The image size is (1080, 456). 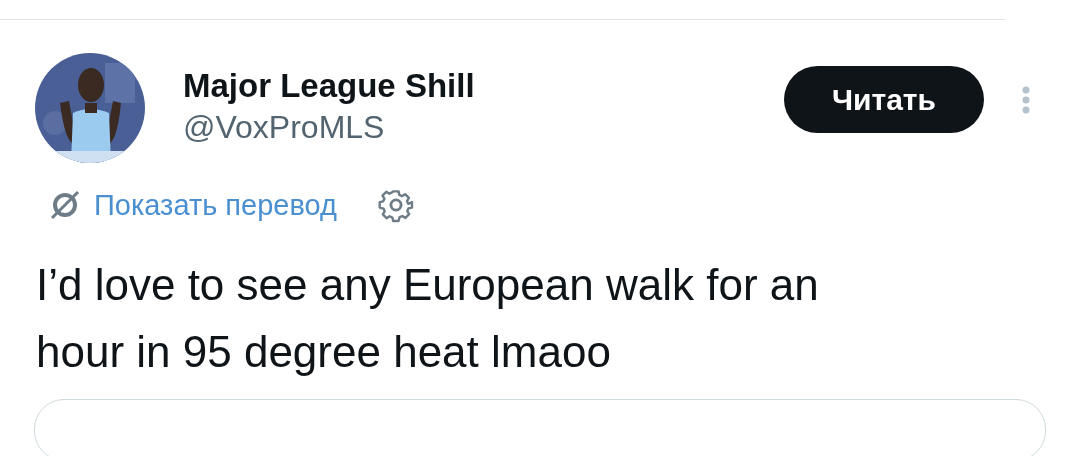 What do you see at coordinates (1026, 100) in the screenshot?
I see `more-options-icon` at bounding box center [1026, 100].